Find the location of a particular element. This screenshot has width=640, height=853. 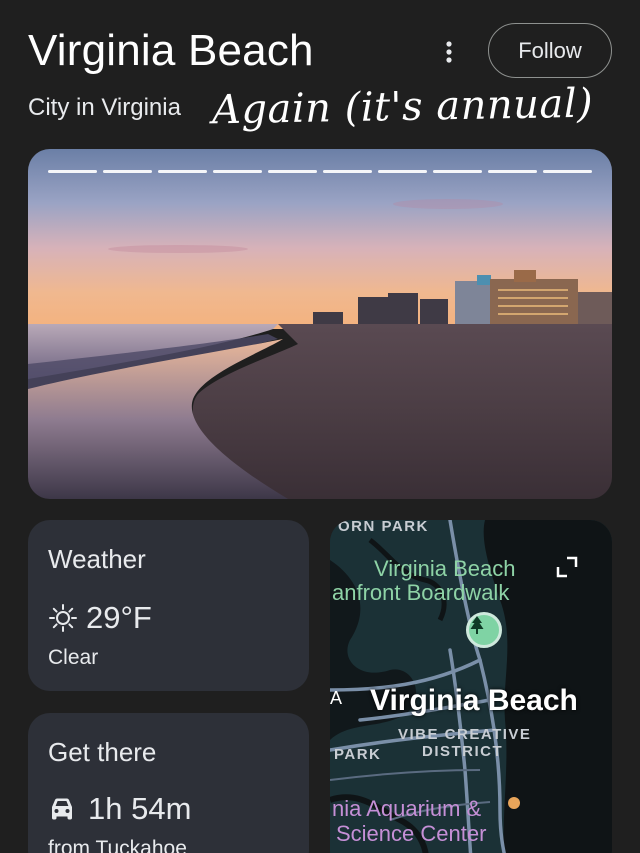

more-vert-icon is located at coordinates (449, 52).